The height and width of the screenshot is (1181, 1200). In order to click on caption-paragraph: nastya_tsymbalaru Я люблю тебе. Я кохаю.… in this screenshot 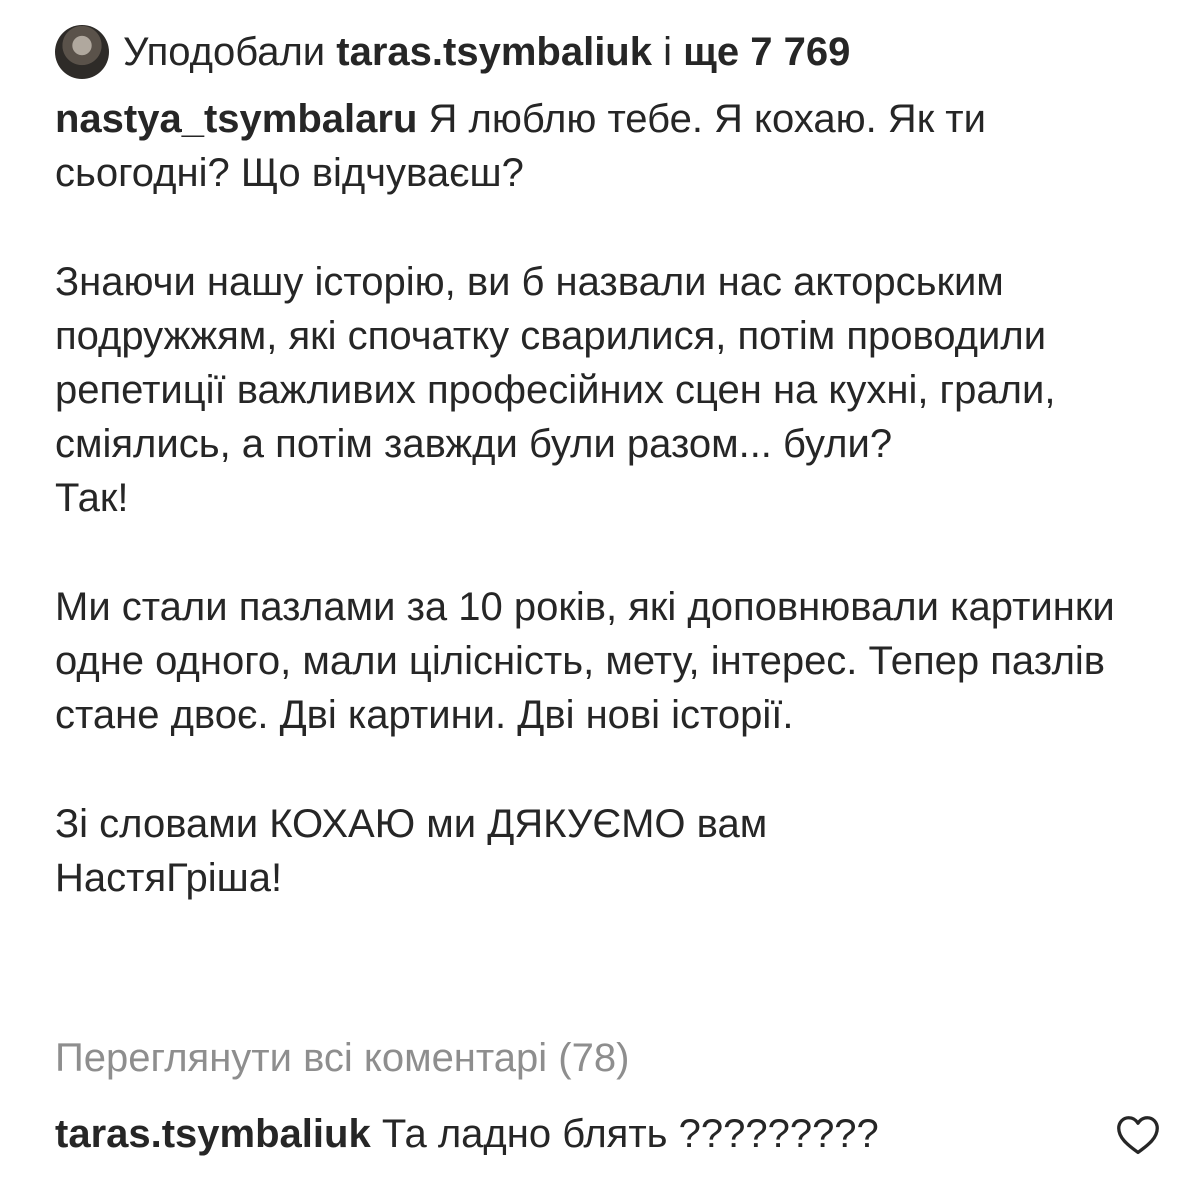, I will do `click(610, 146)`.